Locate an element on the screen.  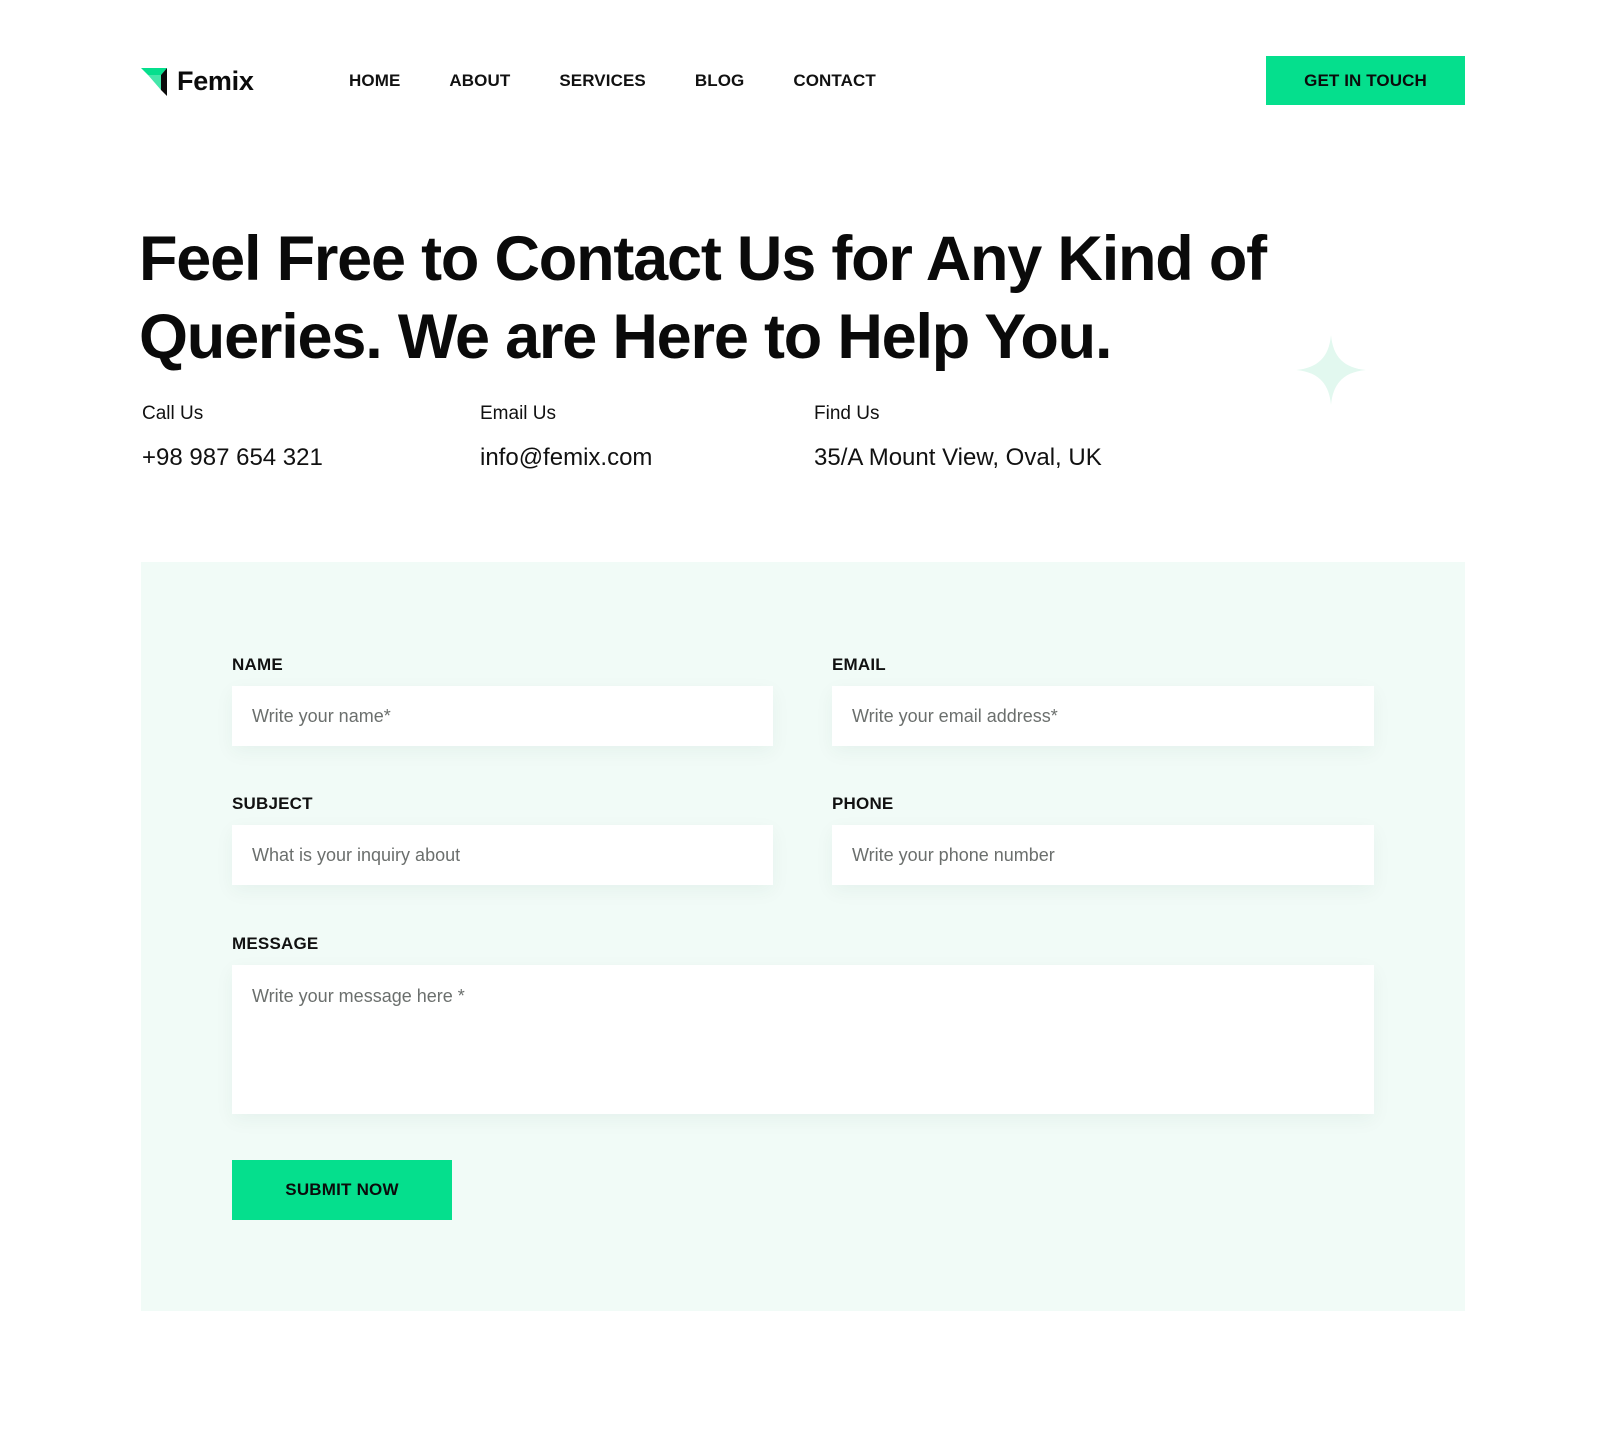
email-address: info@femix.com is located at coordinates (566, 457).